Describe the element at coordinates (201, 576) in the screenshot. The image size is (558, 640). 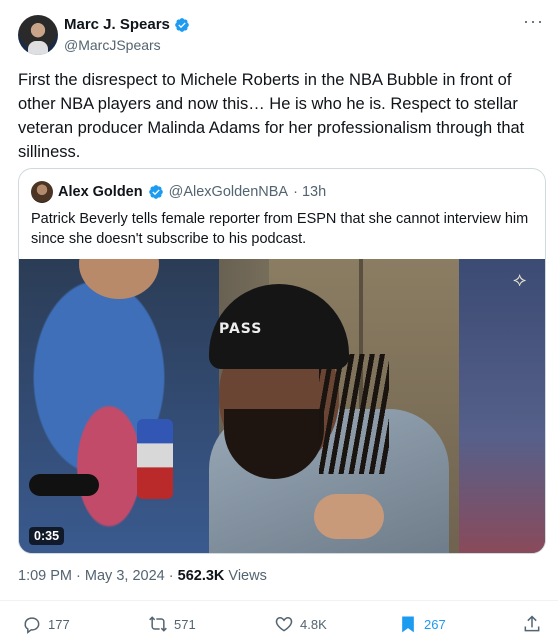
I see `views-count: 562.3K` at that location.